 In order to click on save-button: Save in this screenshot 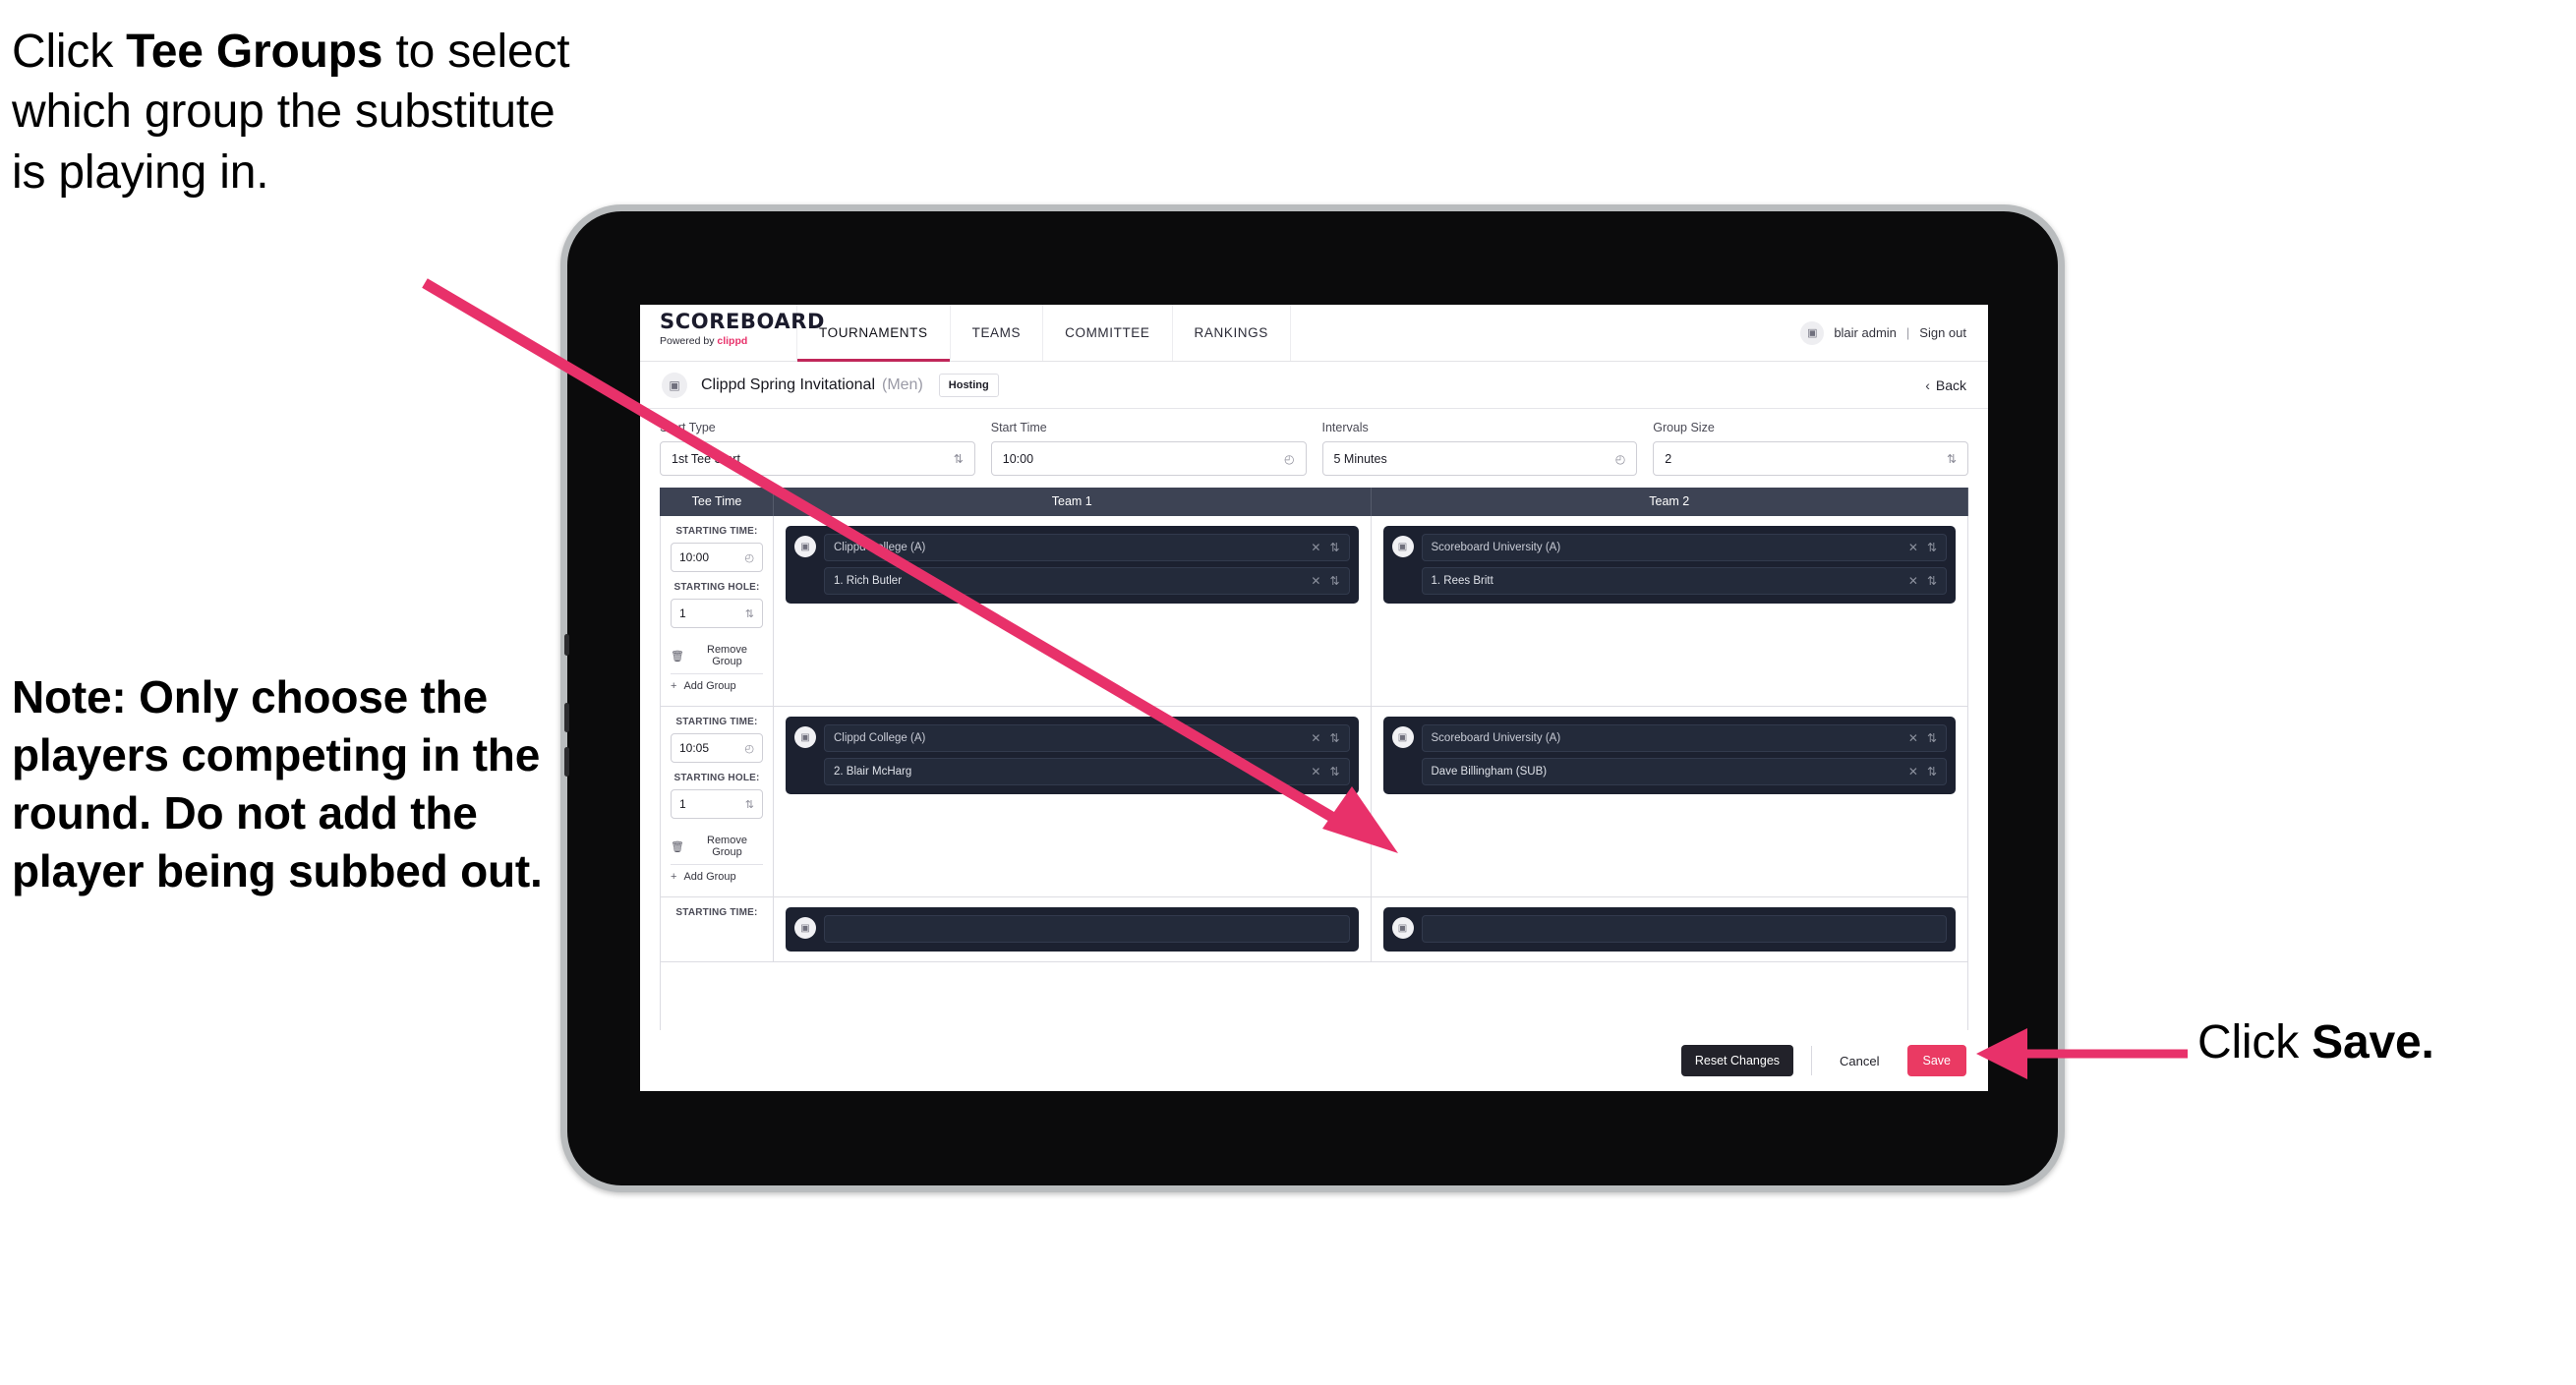, I will do `click(1936, 1061)`.